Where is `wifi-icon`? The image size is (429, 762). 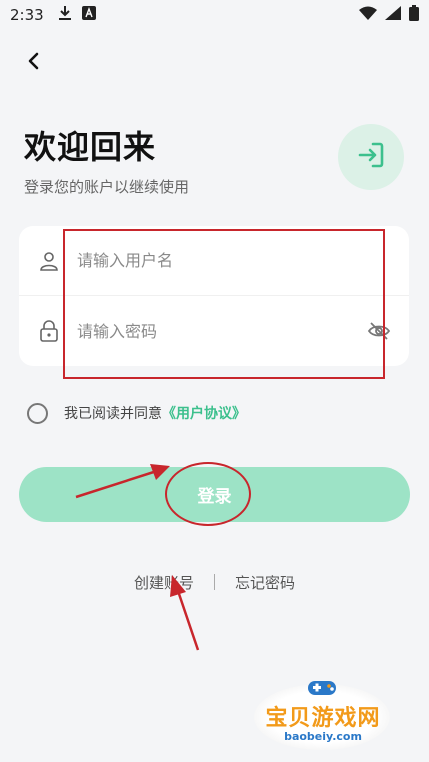
wifi-icon is located at coordinates (368, 15).